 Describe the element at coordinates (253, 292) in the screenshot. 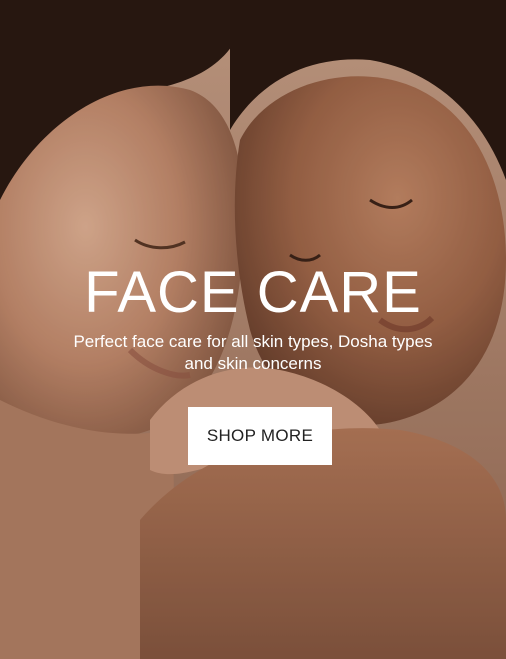

I see `hero-title: FACE CARE` at that location.